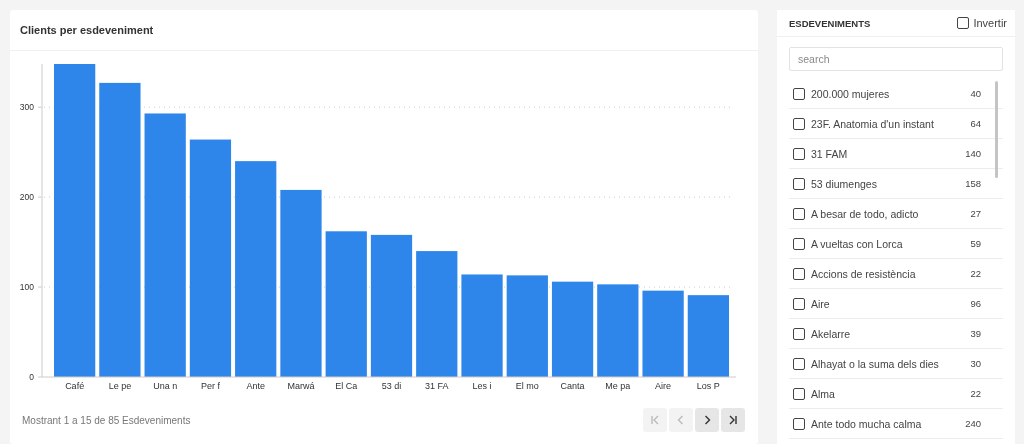 This screenshot has width=1024, height=444. I want to click on axis-tick-label: Per f, so click(210, 386).